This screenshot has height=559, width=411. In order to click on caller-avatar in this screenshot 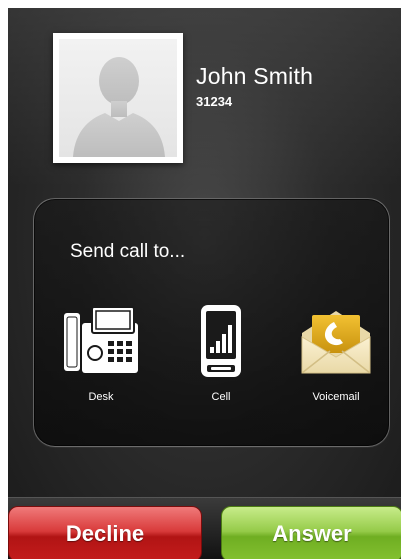, I will do `click(118, 98)`.